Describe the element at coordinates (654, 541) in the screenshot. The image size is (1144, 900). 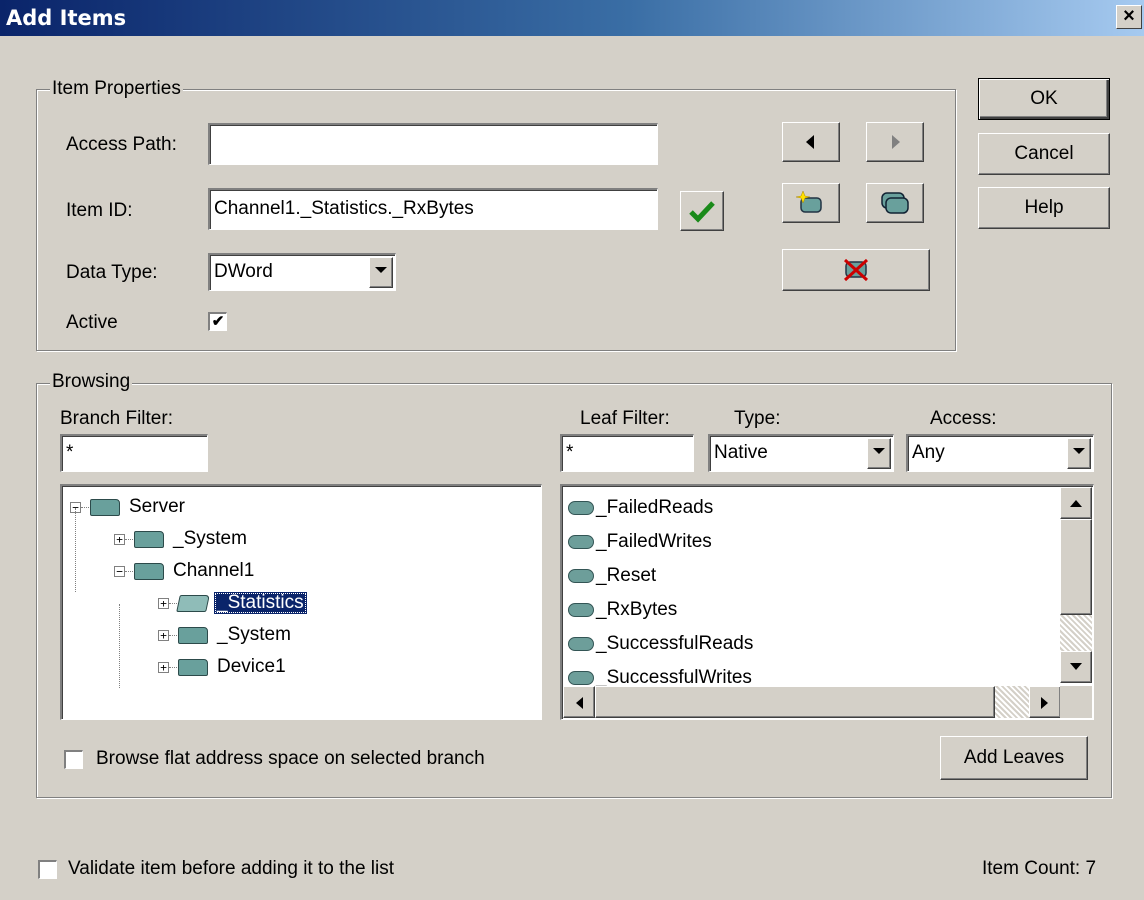
I see `leaf-item-label: _FailedWrites` at that location.